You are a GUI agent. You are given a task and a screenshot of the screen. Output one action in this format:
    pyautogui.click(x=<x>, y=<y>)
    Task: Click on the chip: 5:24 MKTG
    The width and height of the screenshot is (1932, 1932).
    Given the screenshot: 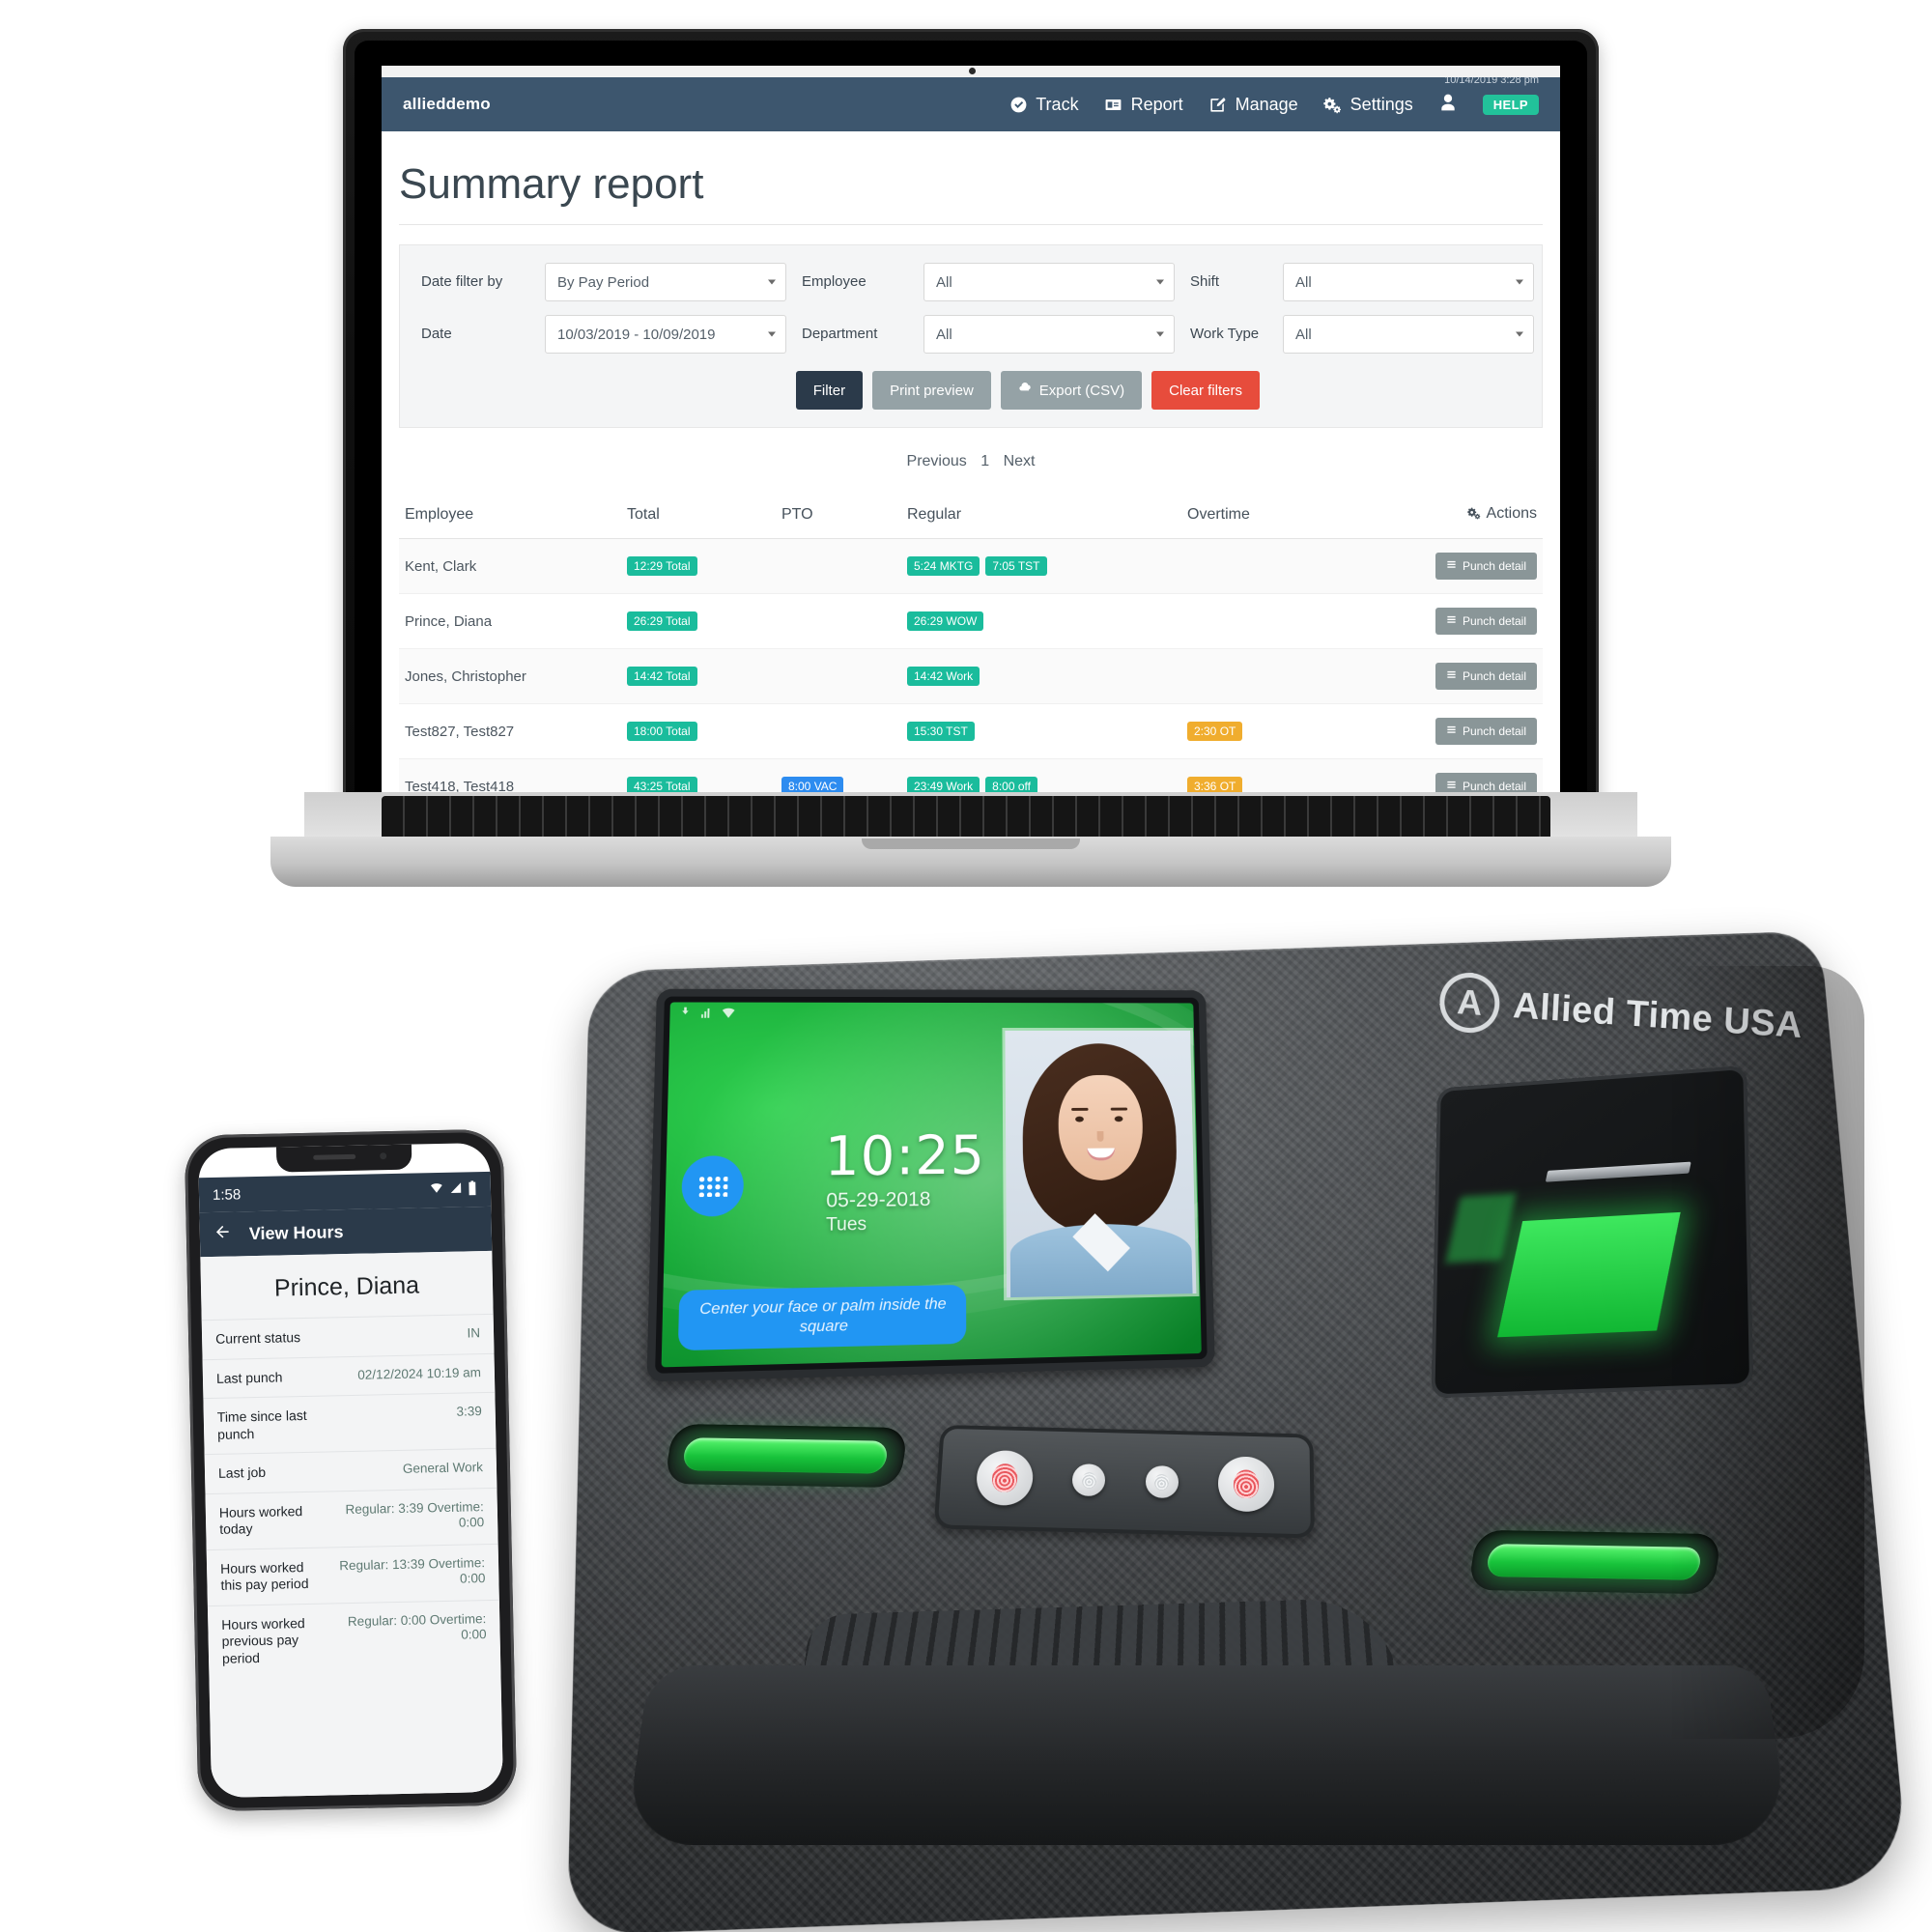 What is the action you would take?
    pyautogui.click(x=943, y=566)
    